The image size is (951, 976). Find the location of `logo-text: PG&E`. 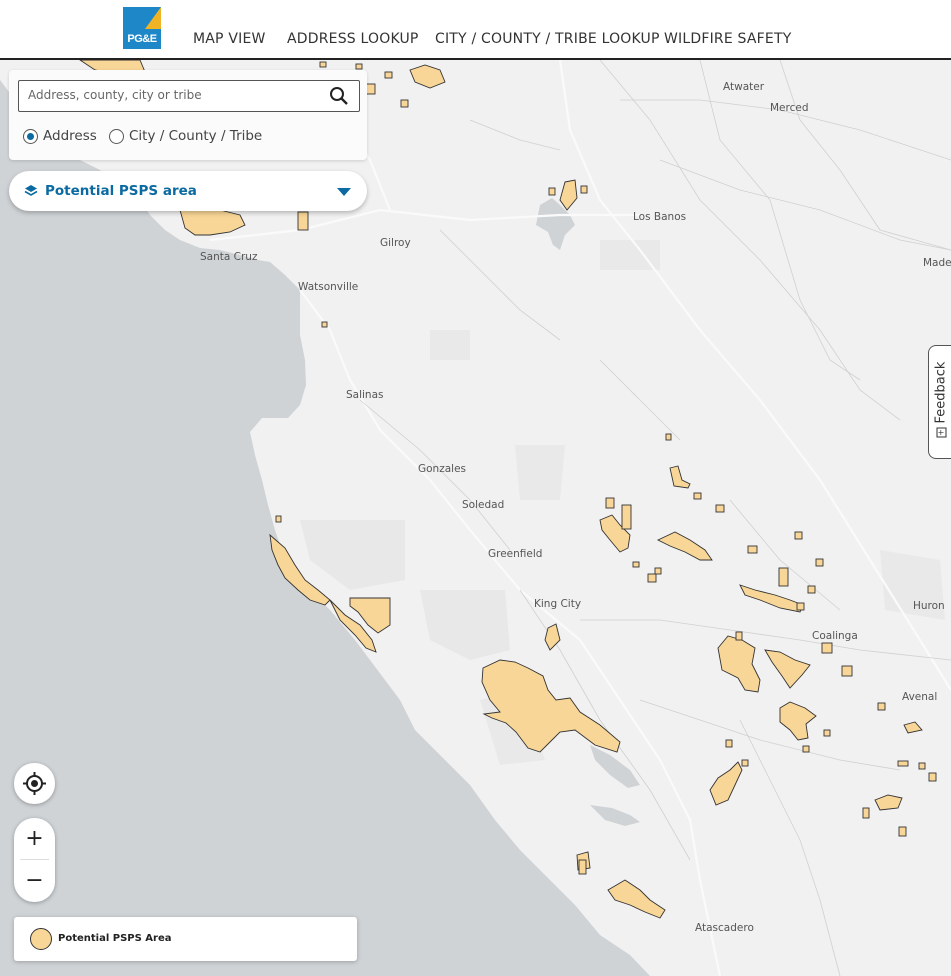

logo-text: PG&E is located at coordinates (142, 39).